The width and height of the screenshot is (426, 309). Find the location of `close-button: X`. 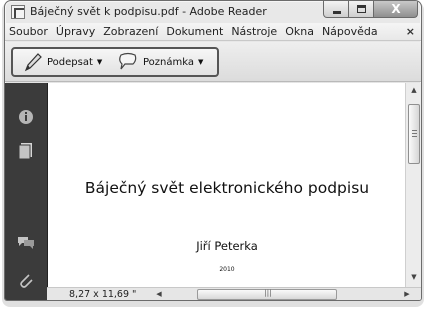

close-button: X is located at coordinates (396, 9).